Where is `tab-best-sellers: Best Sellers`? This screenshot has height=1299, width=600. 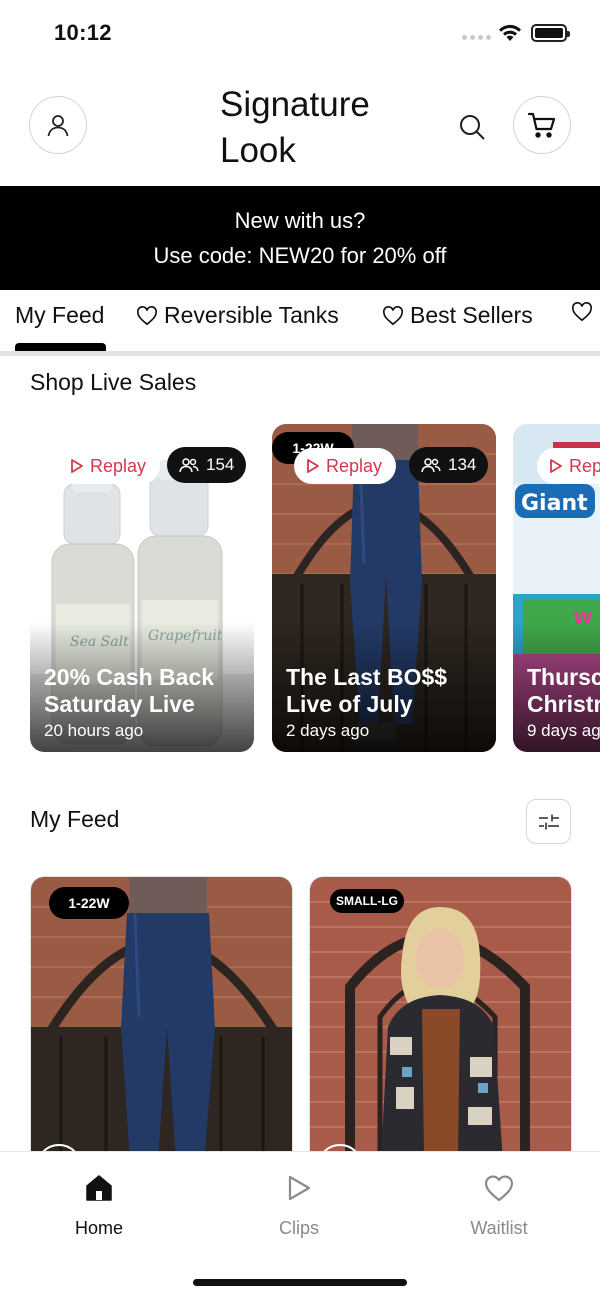 tab-best-sellers: Best Sellers is located at coordinates (457, 315).